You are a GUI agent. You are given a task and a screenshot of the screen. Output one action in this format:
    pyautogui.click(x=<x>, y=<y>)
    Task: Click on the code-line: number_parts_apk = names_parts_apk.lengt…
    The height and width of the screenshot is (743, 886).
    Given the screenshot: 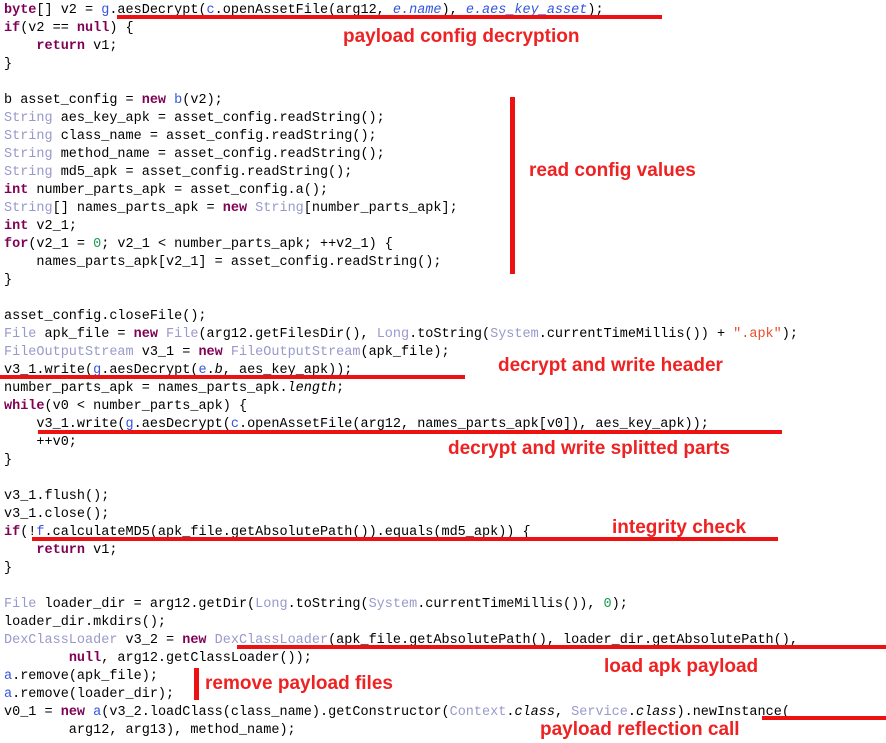 What is the action you would take?
    pyautogui.click(x=174, y=388)
    